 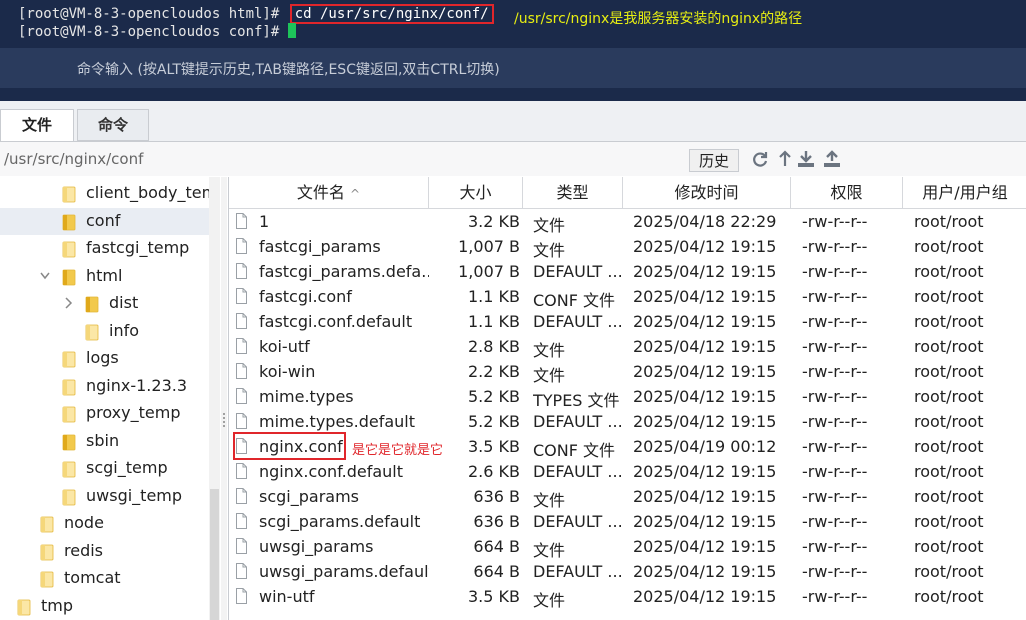 What do you see at coordinates (705, 221) in the screenshot?
I see `file-modified: 2025/04/18 22:29` at bounding box center [705, 221].